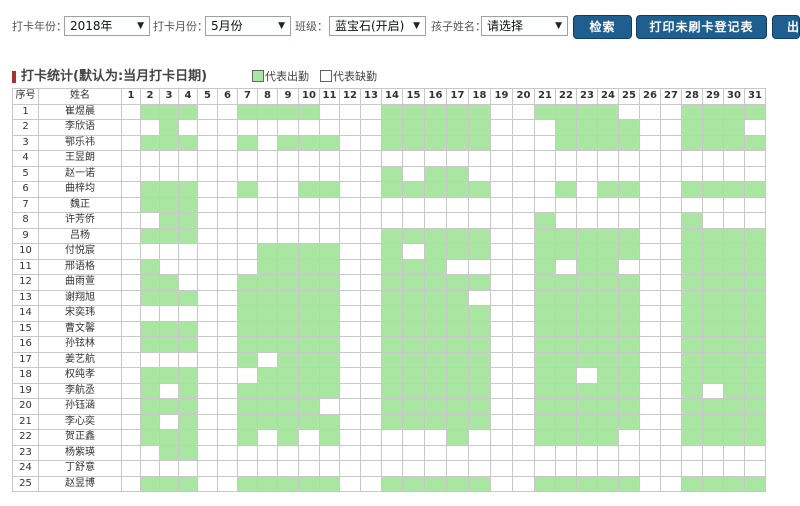  What do you see at coordinates (188, 96) in the screenshot?
I see `day-header: 4` at bounding box center [188, 96].